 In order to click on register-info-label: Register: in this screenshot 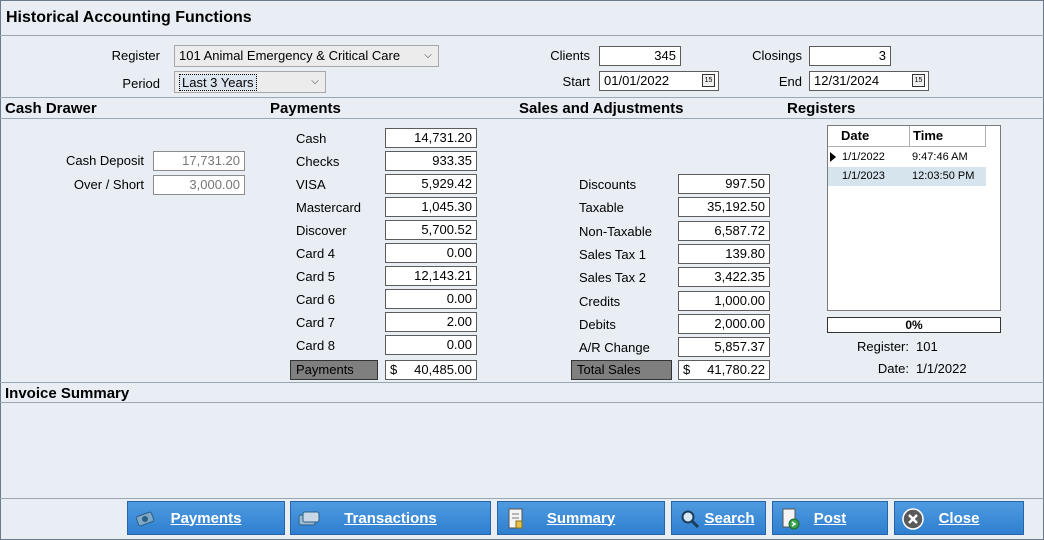, I will do `click(882, 346)`.